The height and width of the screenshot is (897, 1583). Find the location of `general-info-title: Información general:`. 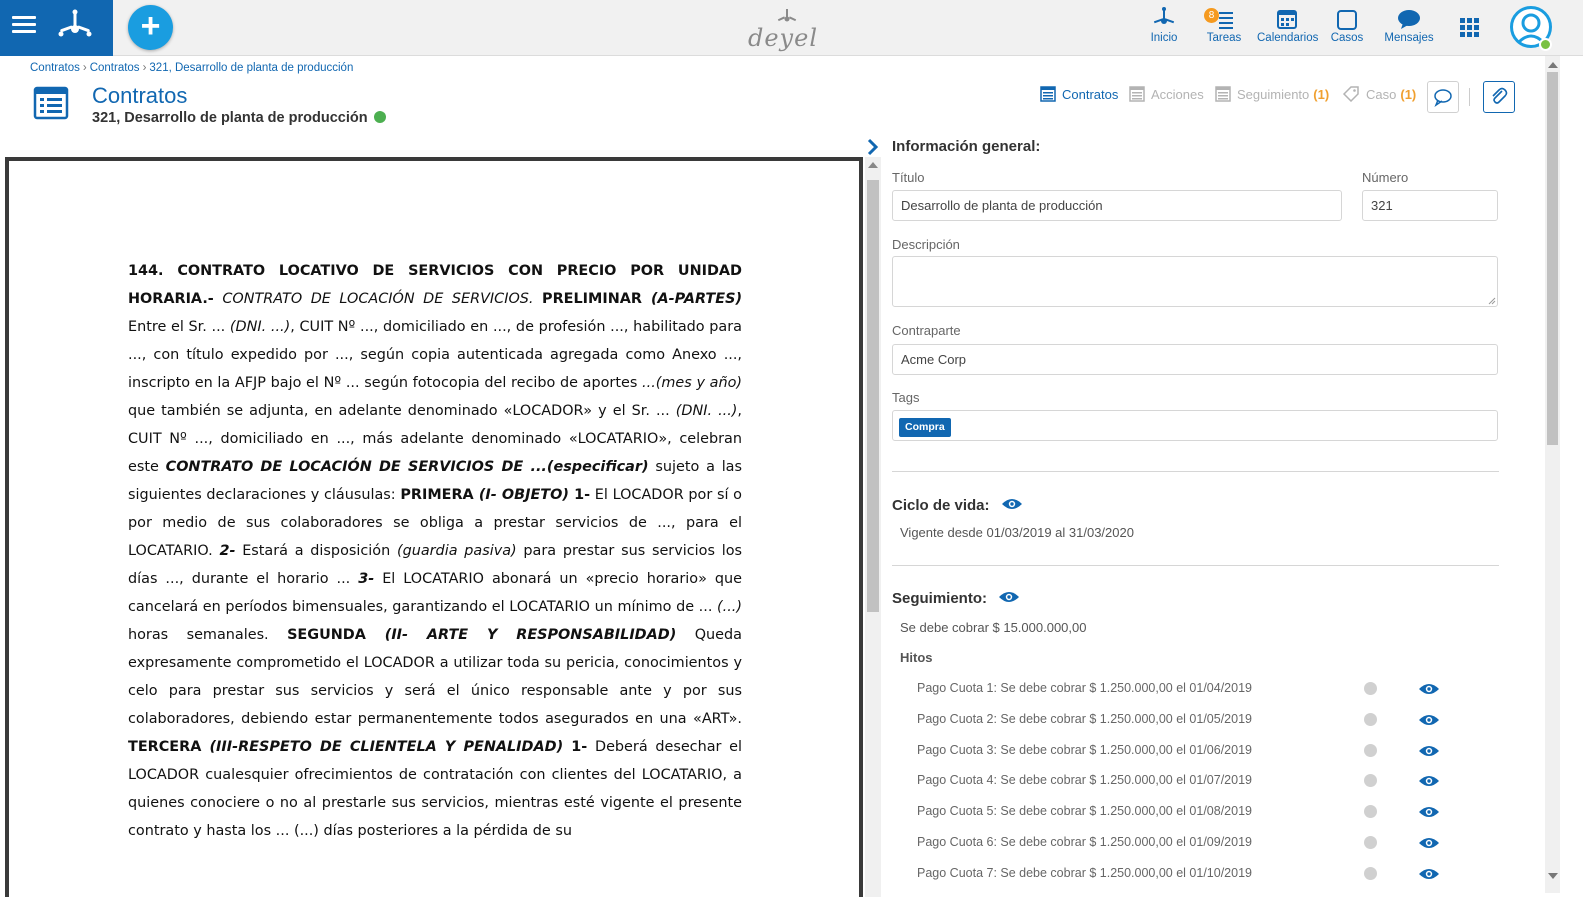

general-info-title: Información general: is located at coordinates (966, 146).